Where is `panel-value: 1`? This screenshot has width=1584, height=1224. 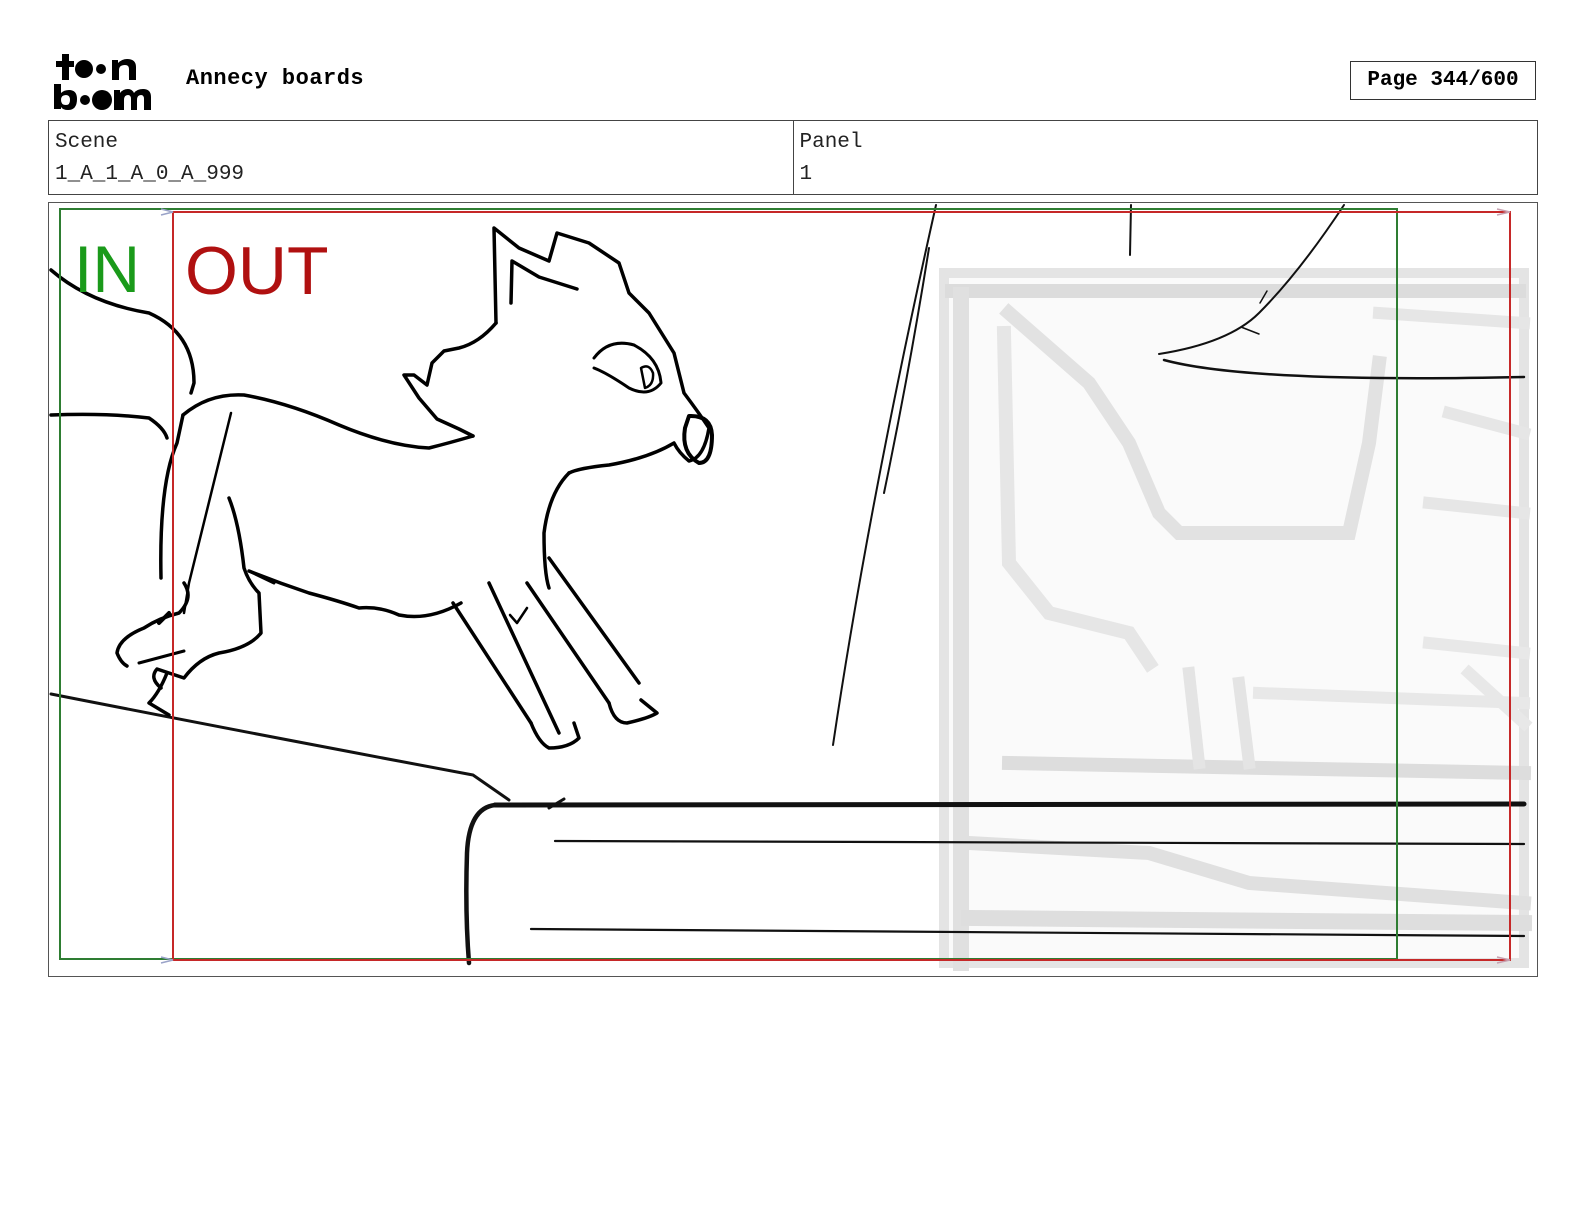 panel-value: 1 is located at coordinates (806, 174).